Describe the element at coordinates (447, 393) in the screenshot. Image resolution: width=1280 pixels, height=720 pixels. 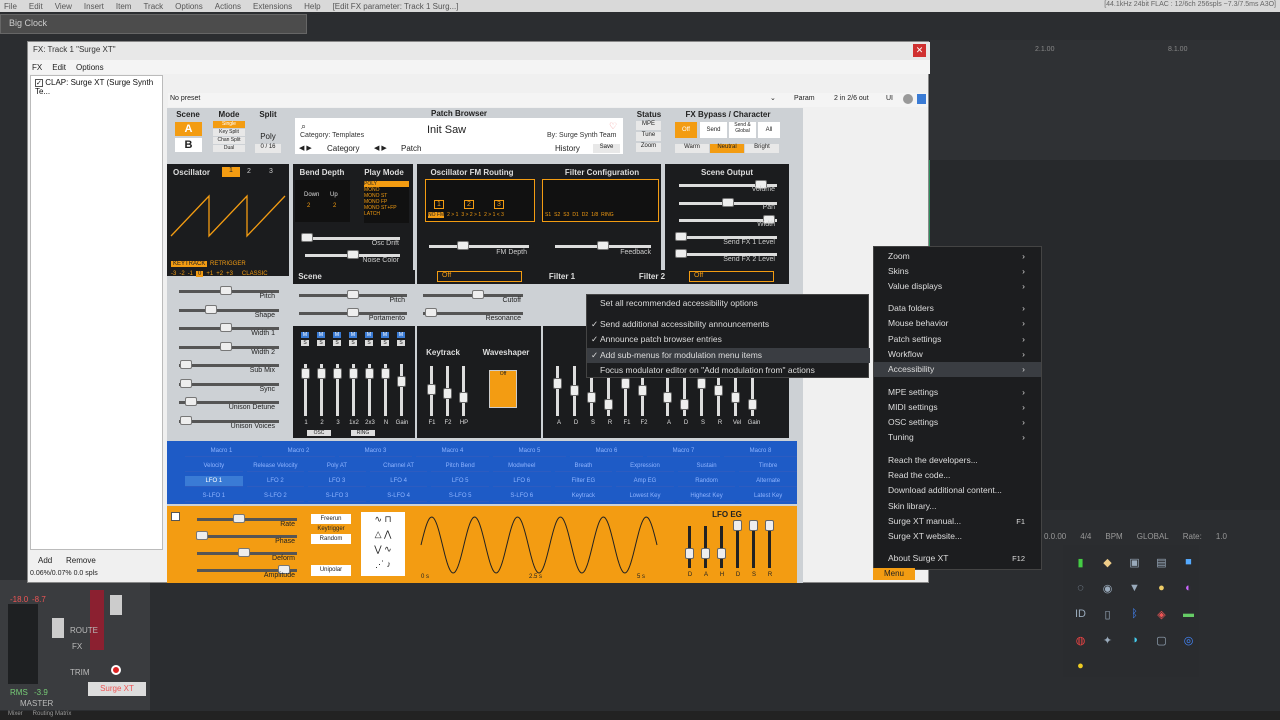
I see `keytrack-fader` at that location.